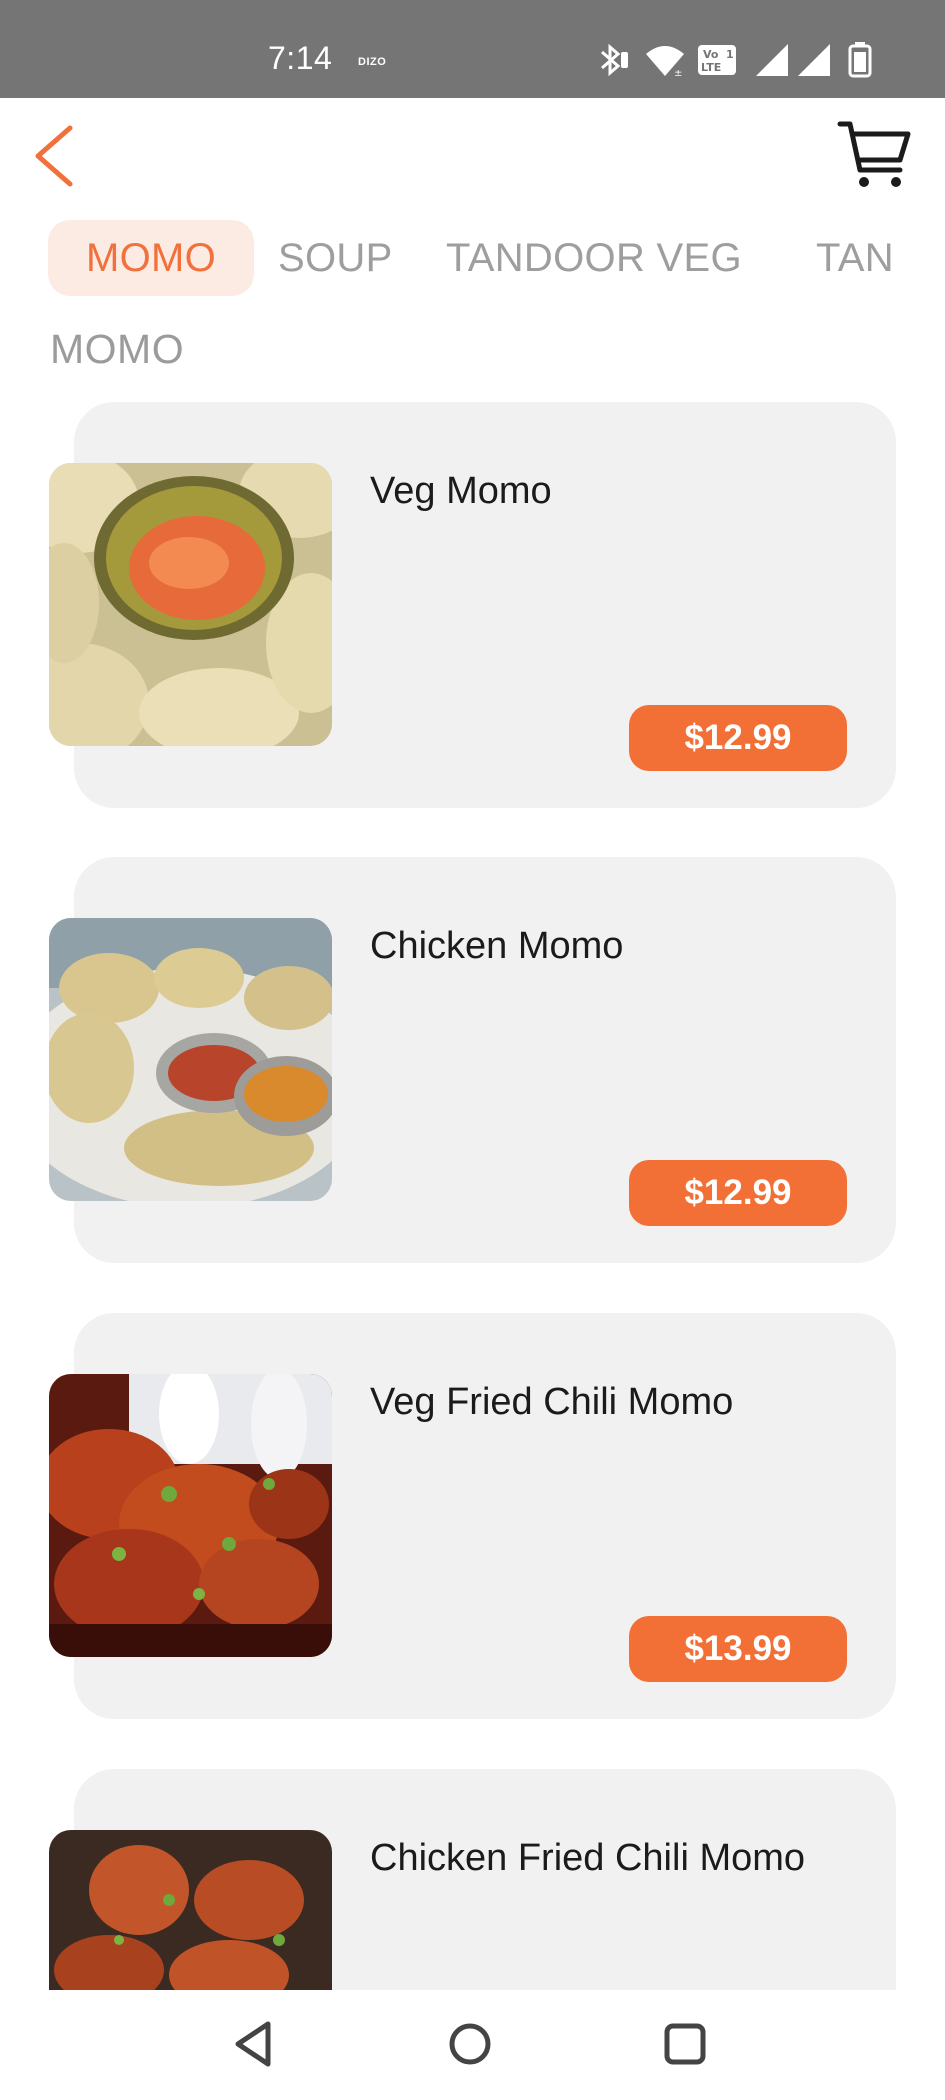  Describe the element at coordinates (335, 258) in the screenshot. I see `tab-soup: SOUP` at that location.